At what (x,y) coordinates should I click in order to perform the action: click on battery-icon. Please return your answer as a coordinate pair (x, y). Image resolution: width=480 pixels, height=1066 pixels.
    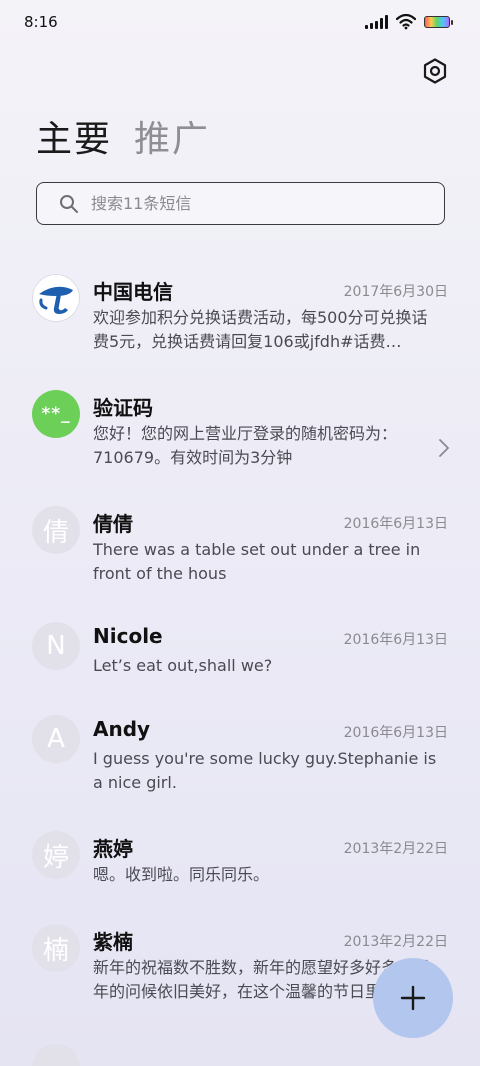
    Looking at the image, I should click on (438, 22).